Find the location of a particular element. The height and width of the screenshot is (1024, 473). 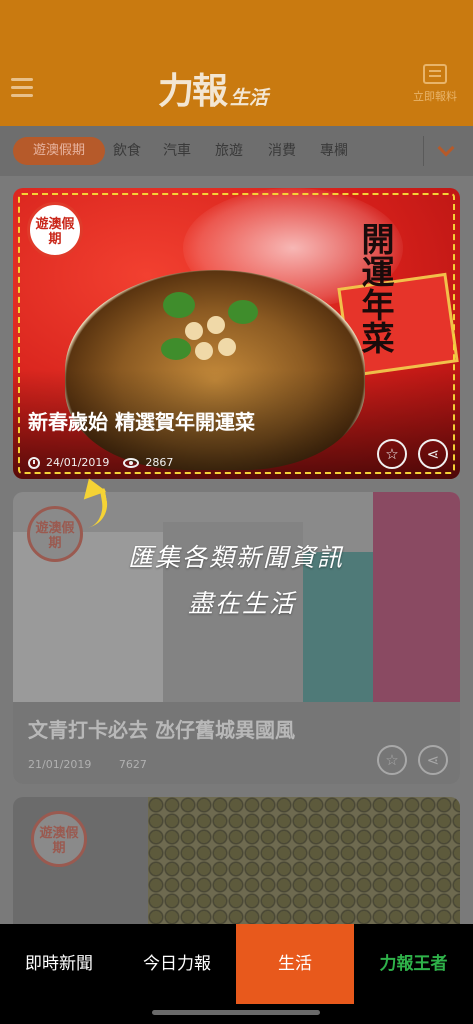

tab-brand: 力報王者 is located at coordinates (413, 964).